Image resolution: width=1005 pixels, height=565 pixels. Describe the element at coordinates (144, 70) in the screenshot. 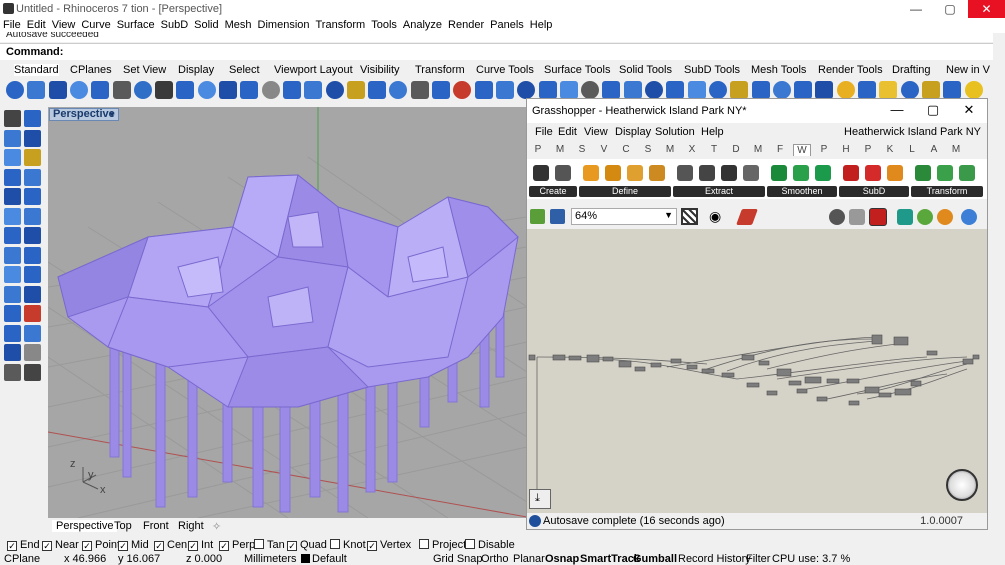

I see `tab-set-view: Set View` at that location.